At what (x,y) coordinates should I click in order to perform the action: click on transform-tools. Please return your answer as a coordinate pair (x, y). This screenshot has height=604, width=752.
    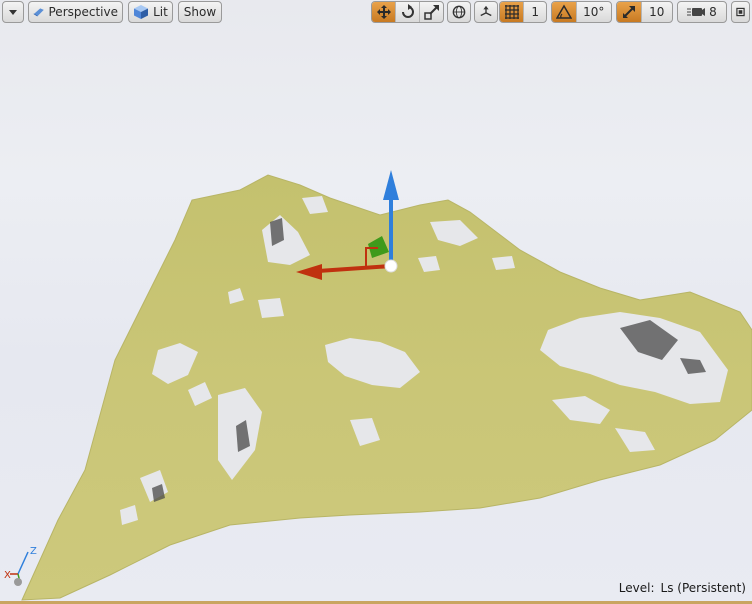
    Looking at the image, I should click on (407, 12).